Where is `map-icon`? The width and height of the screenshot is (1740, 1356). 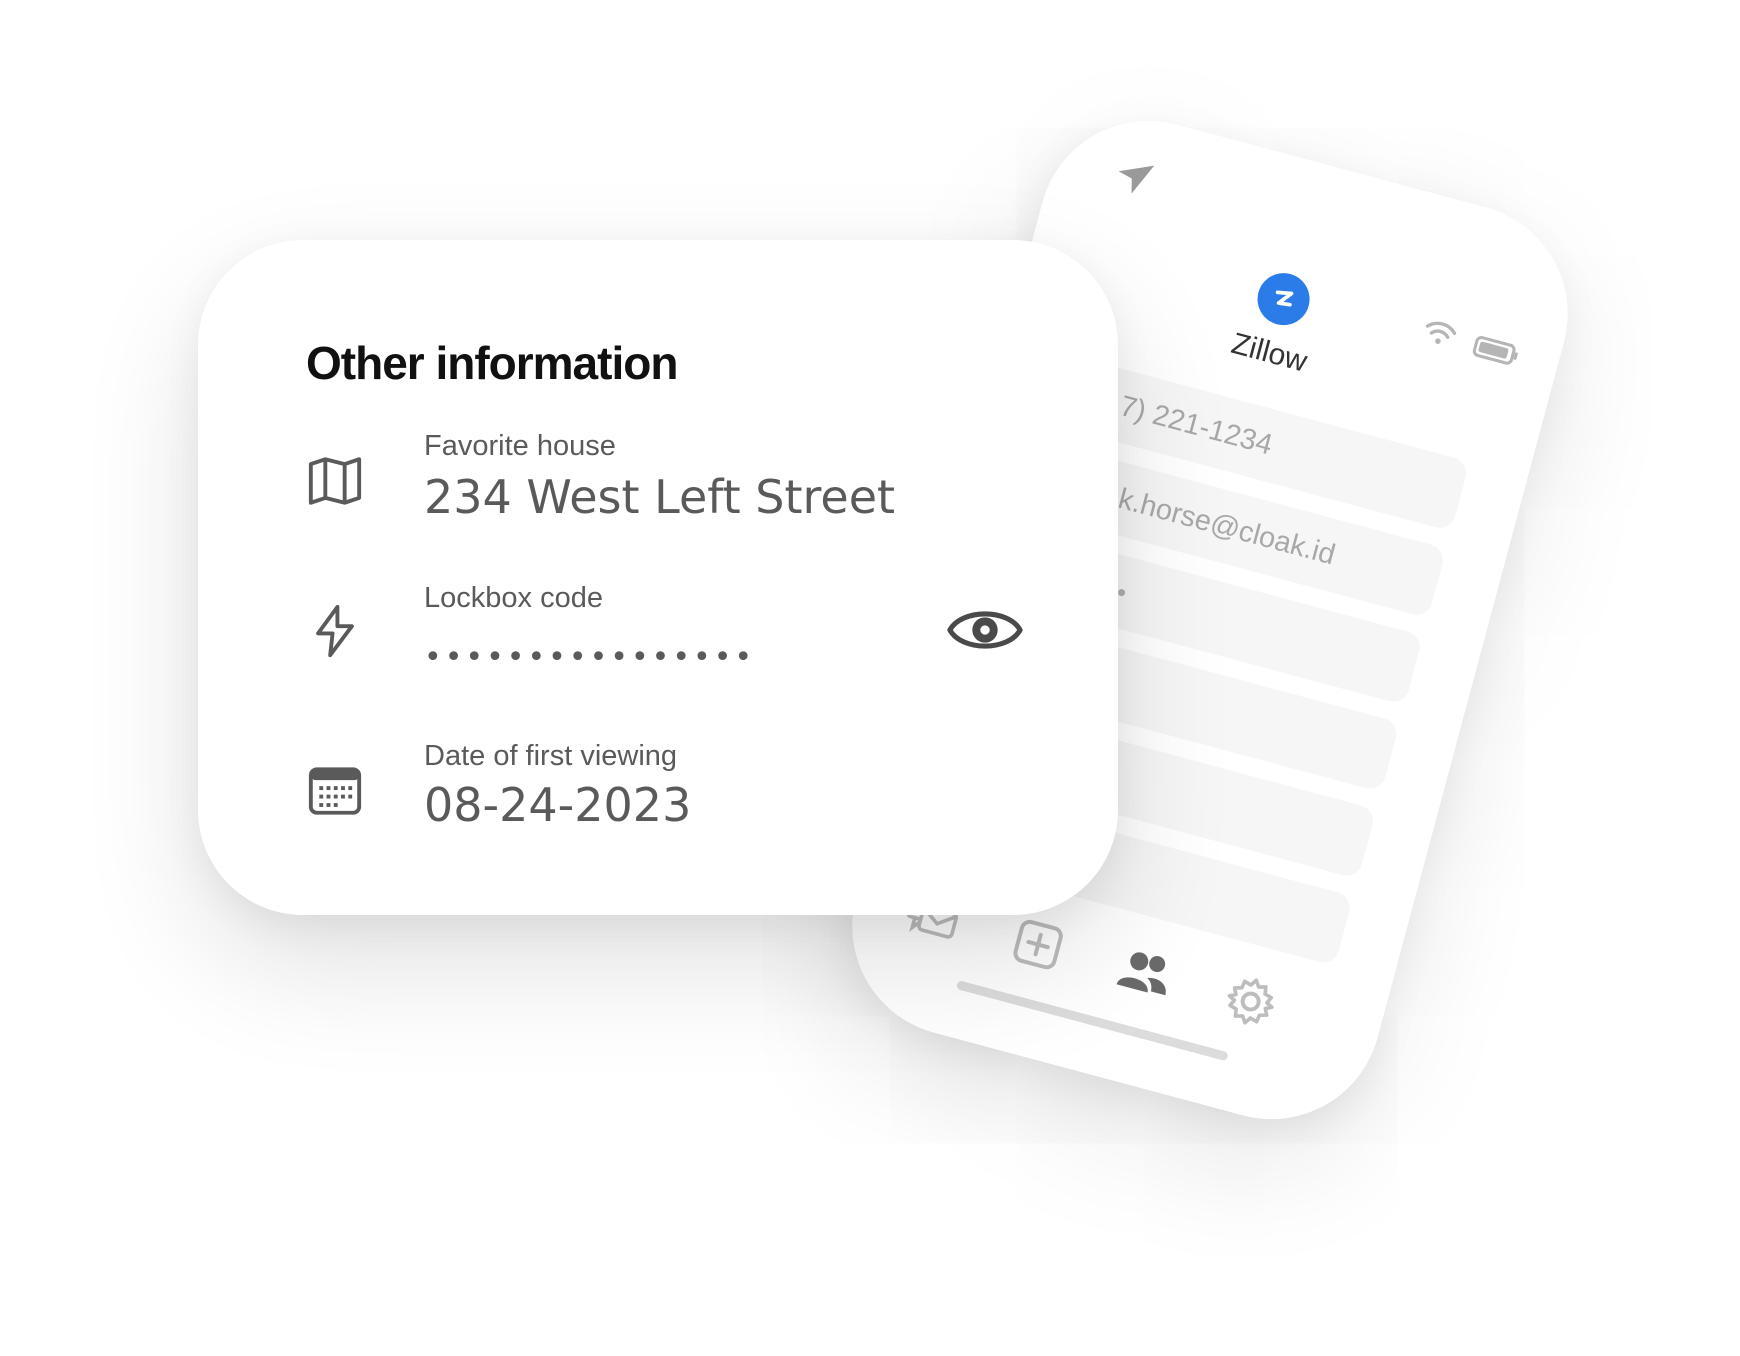
map-icon is located at coordinates (335, 481).